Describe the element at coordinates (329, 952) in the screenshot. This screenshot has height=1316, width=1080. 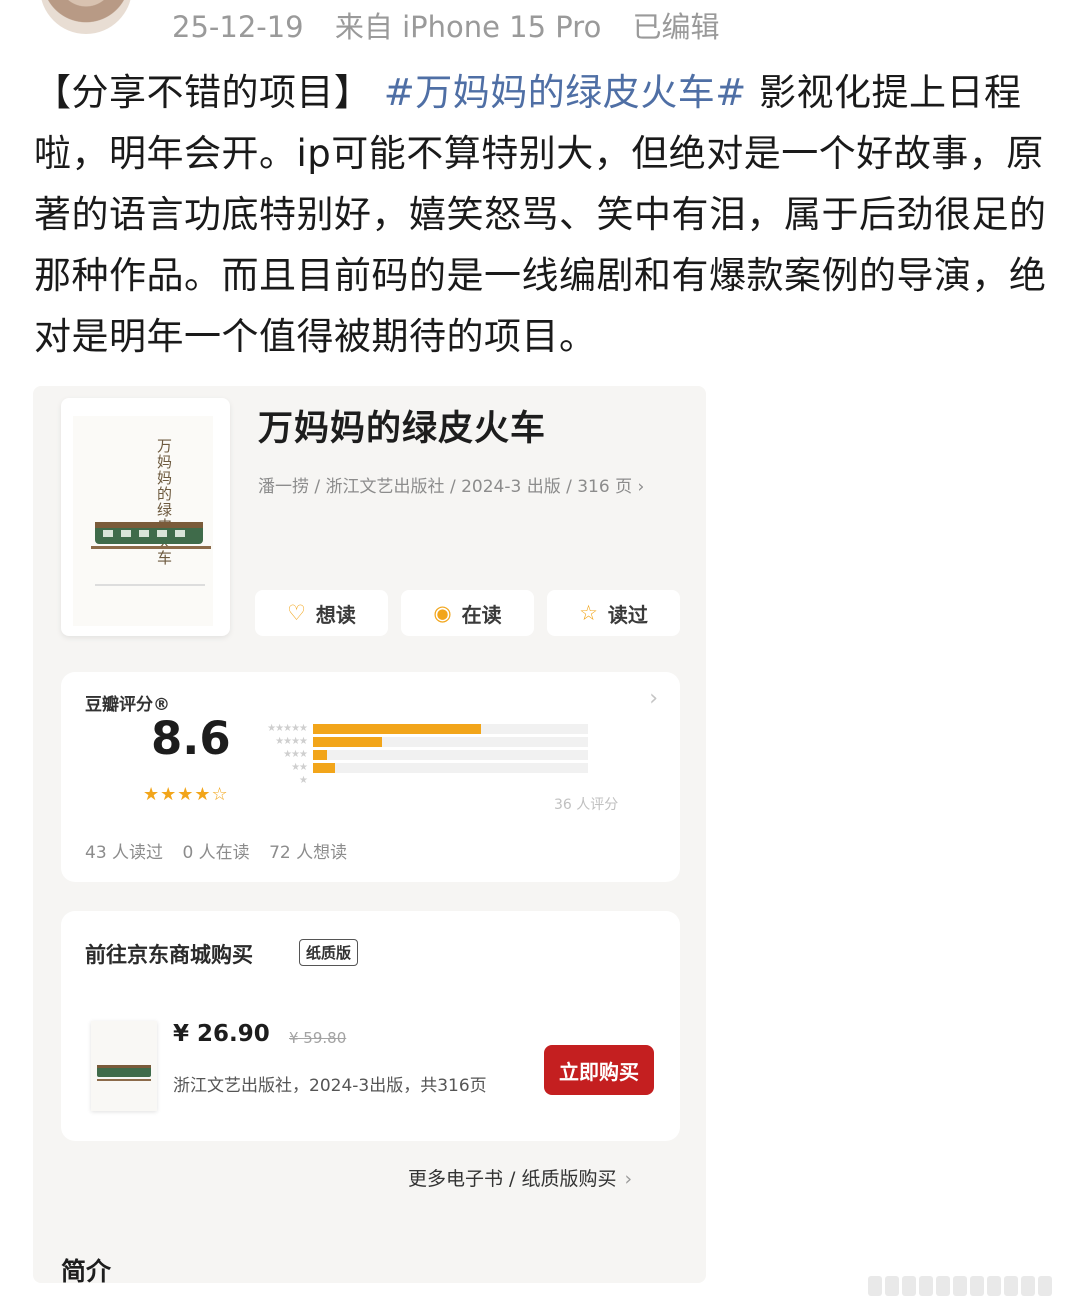
I see `edition-tag: 纸质版` at that location.